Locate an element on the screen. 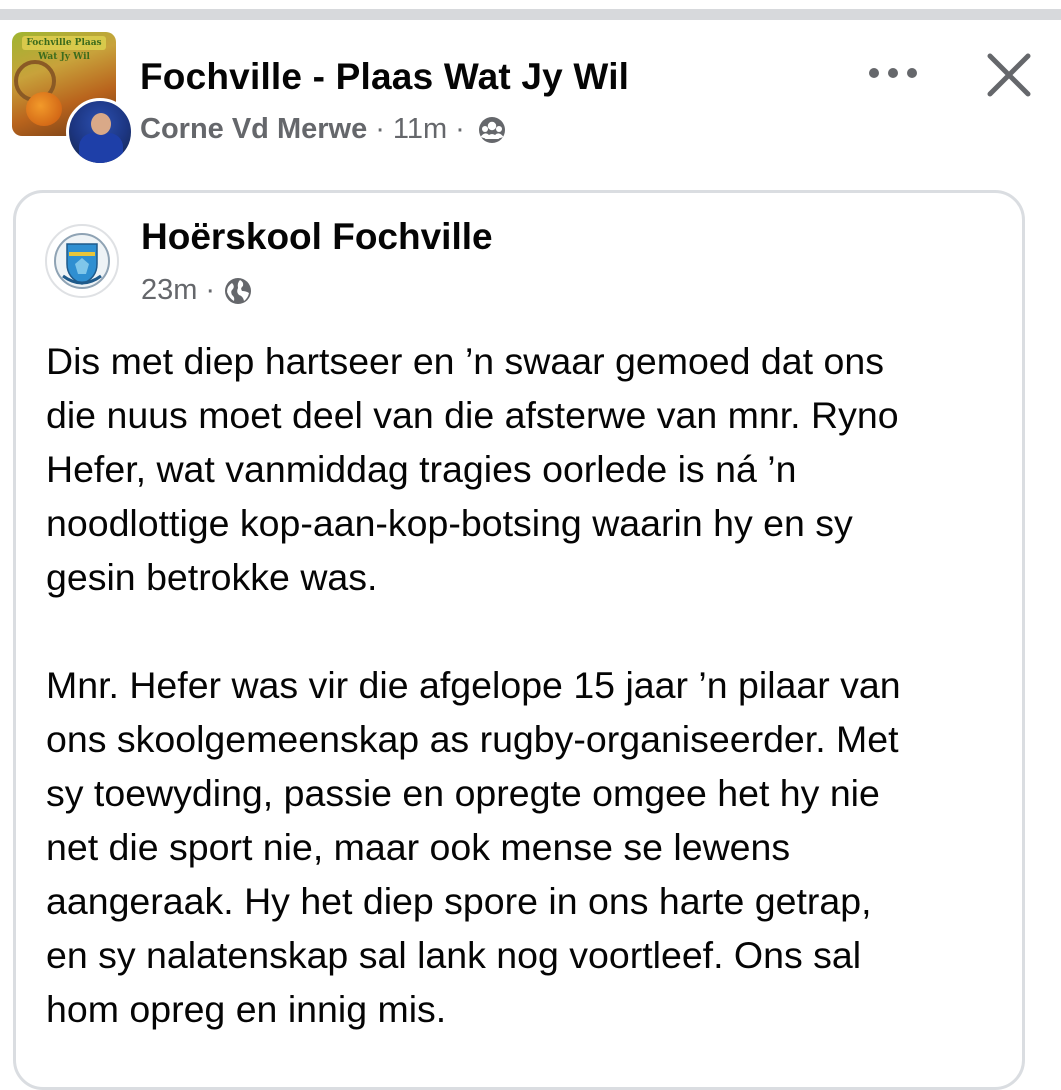 The width and height of the screenshot is (1061, 1090). post-header is located at coordinates (530, 102).